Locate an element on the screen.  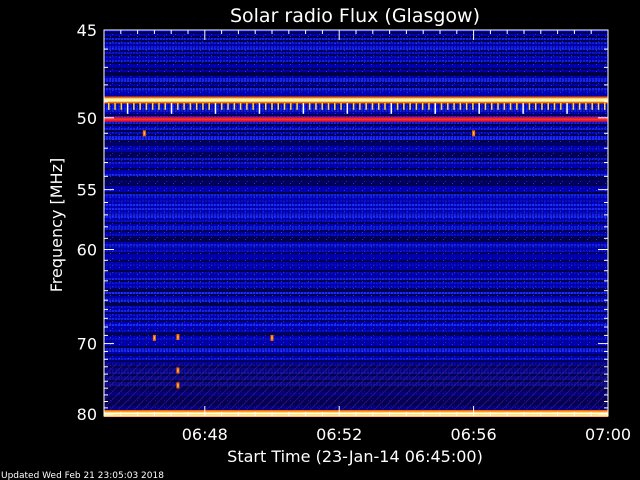
x-tick-label: 06:48 is located at coordinates (205, 434).